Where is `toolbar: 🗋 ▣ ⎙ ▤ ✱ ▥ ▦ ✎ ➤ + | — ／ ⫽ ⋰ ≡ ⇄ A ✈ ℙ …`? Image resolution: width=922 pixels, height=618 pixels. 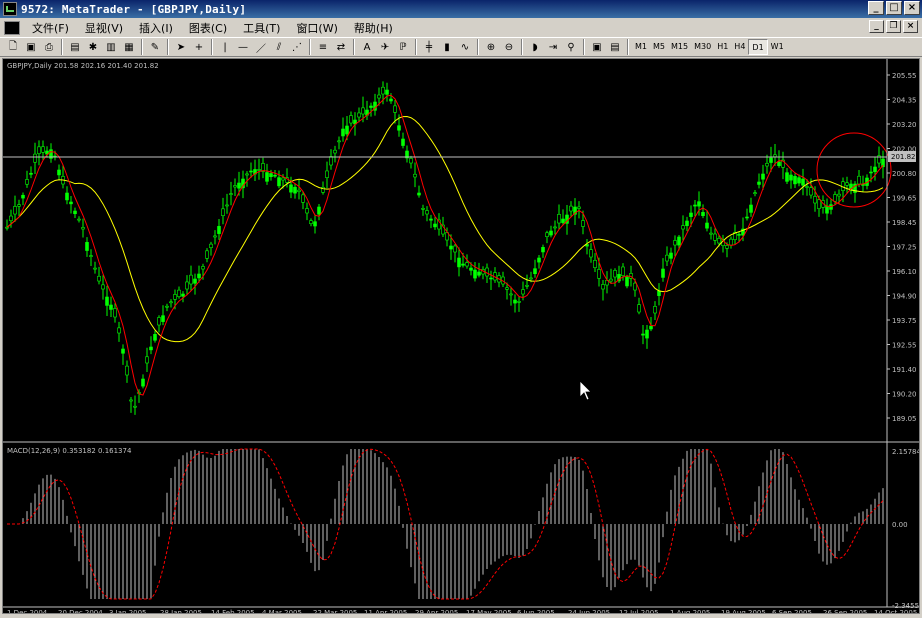 toolbar: 🗋 ▣ ⎙ ▤ ✱ ▥ ▦ ✎ ➤ + | — ／ ⫽ ⋰ ≡ ⇄ A ✈ ℙ … is located at coordinates (461, 47).